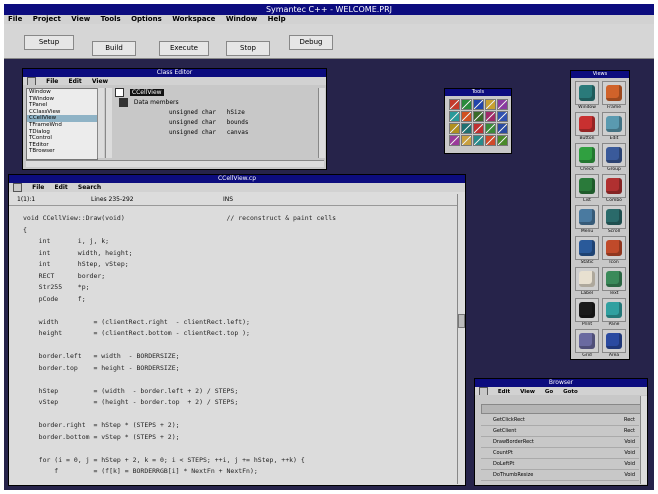  Describe the element at coordinates (47, 19) in the screenshot. I see `menu-project: Project` at that location.